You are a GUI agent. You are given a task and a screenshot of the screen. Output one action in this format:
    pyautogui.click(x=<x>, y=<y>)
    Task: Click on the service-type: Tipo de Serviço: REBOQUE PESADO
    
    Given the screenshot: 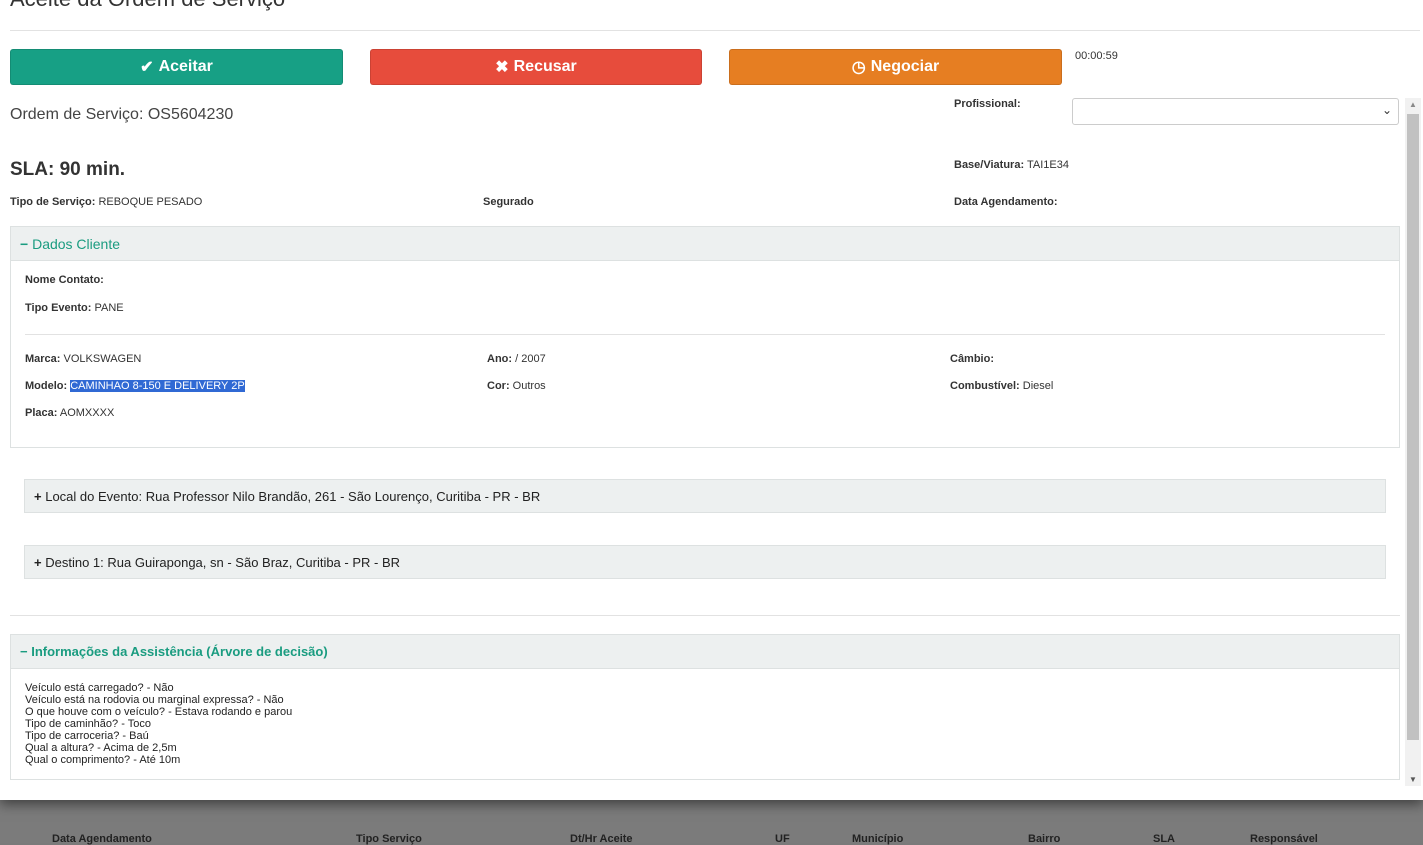 What is the action you would take?
    pyautogui.click(x=106, y=202)
    